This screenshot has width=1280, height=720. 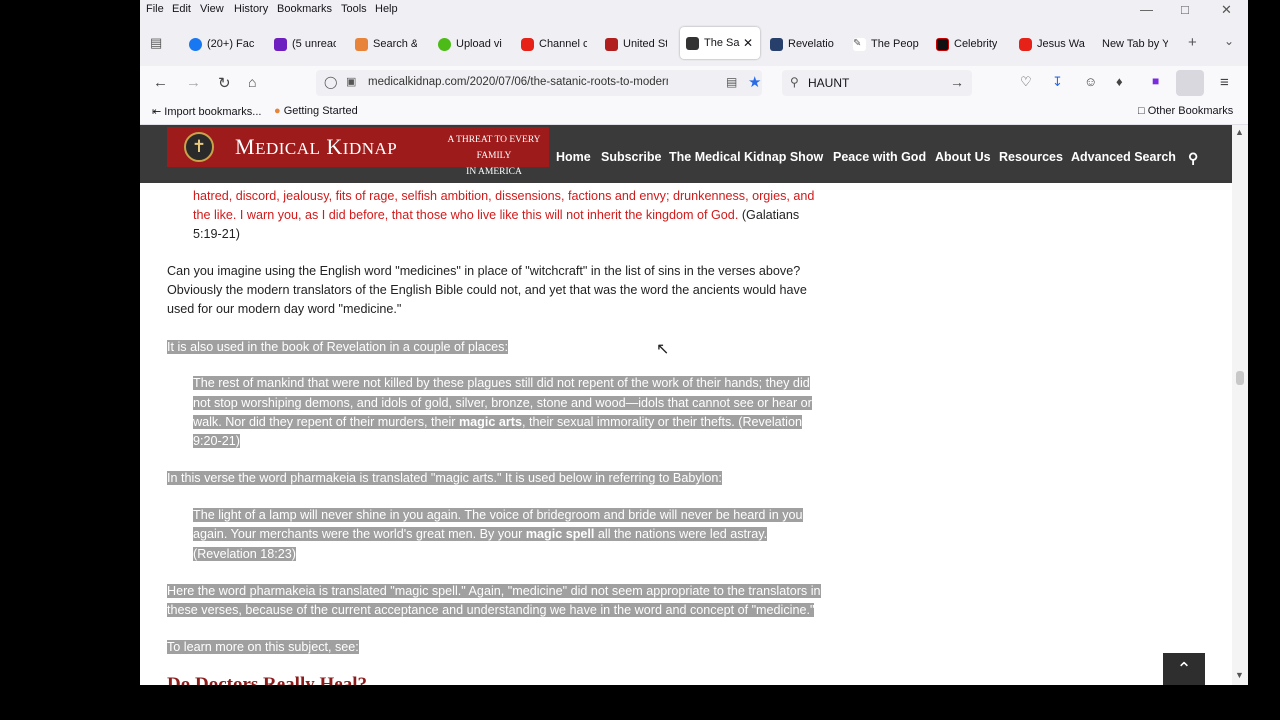 I want to click on site-search-icon: ⚲, so click(x=1193, y=158).